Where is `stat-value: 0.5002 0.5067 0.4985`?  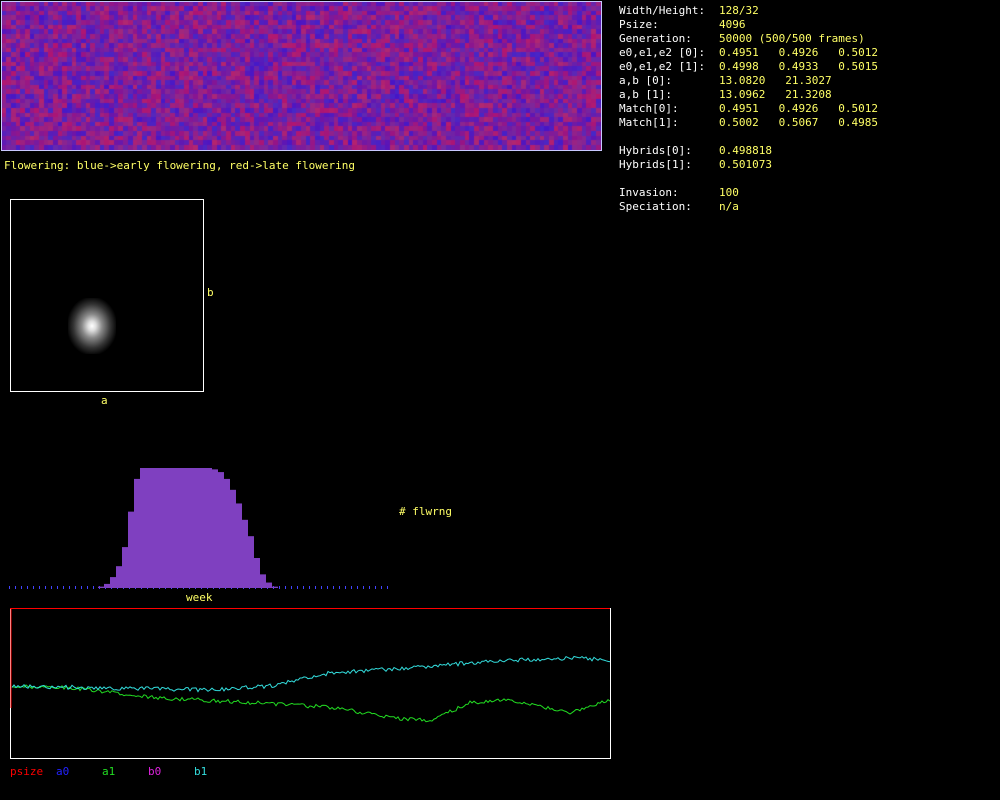 stat-value: 0.5002 0.5067 0.4985 is located at coordinates (798, 122).